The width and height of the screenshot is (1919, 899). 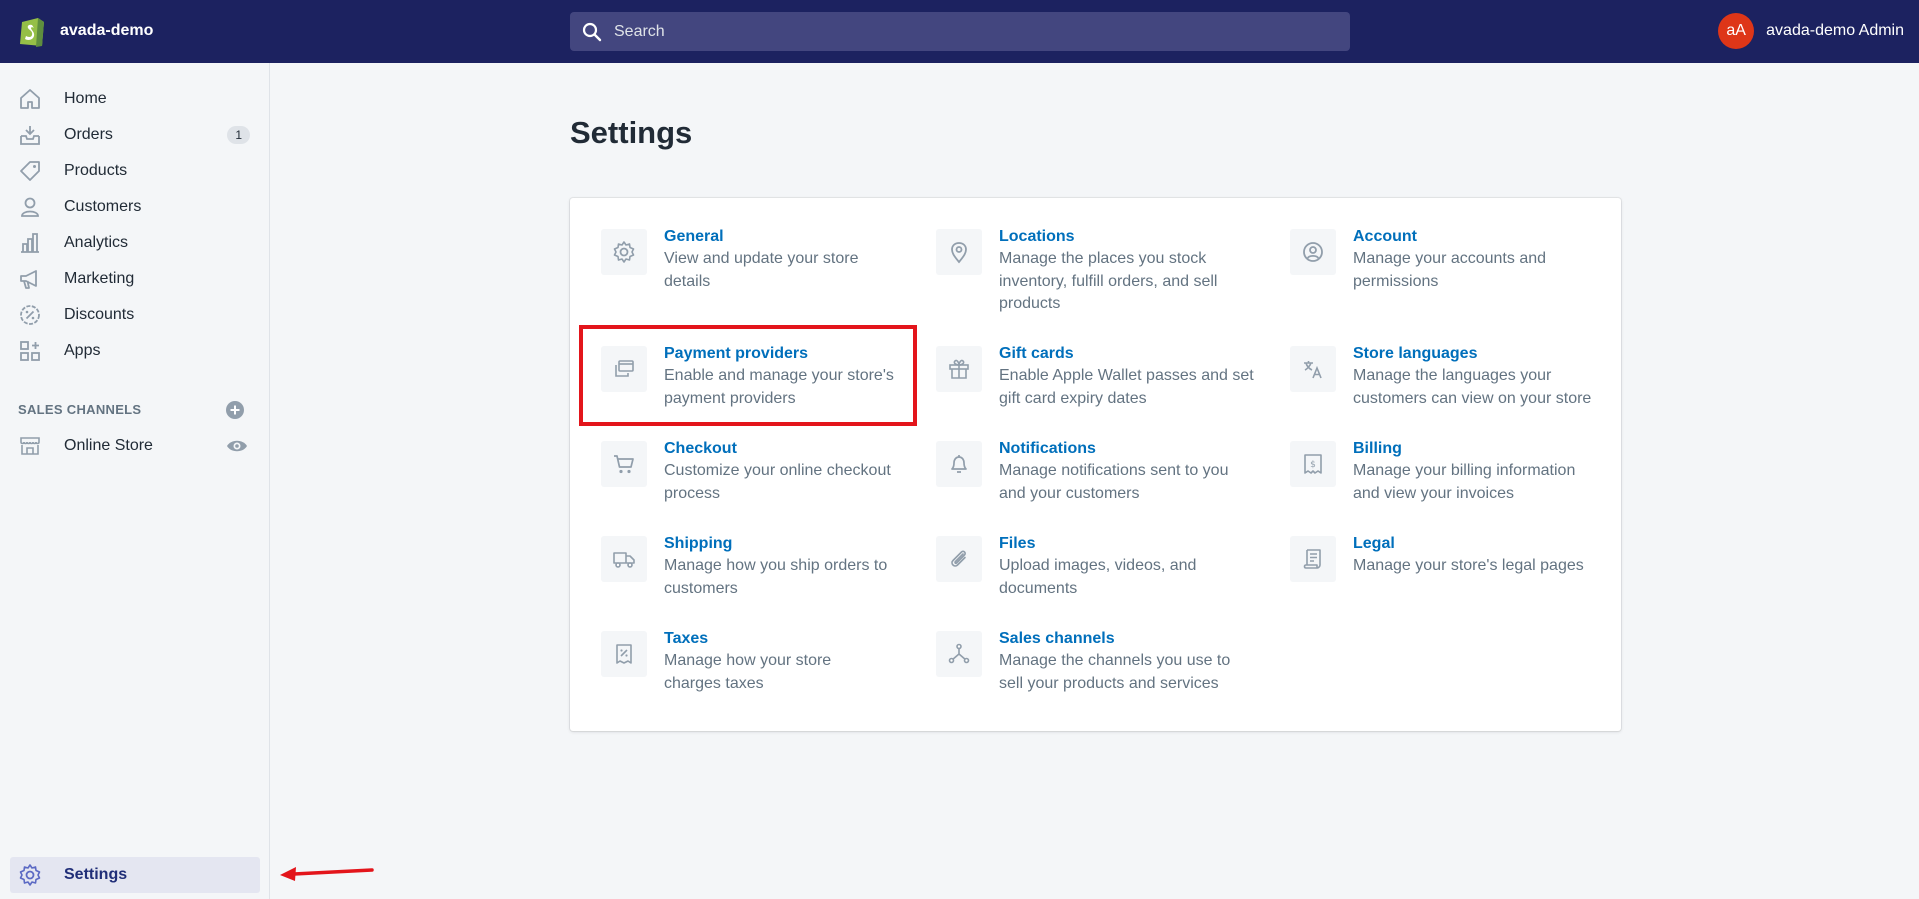 I want to click on sidebar-item-label: Customers, so click(x=103, y=206).